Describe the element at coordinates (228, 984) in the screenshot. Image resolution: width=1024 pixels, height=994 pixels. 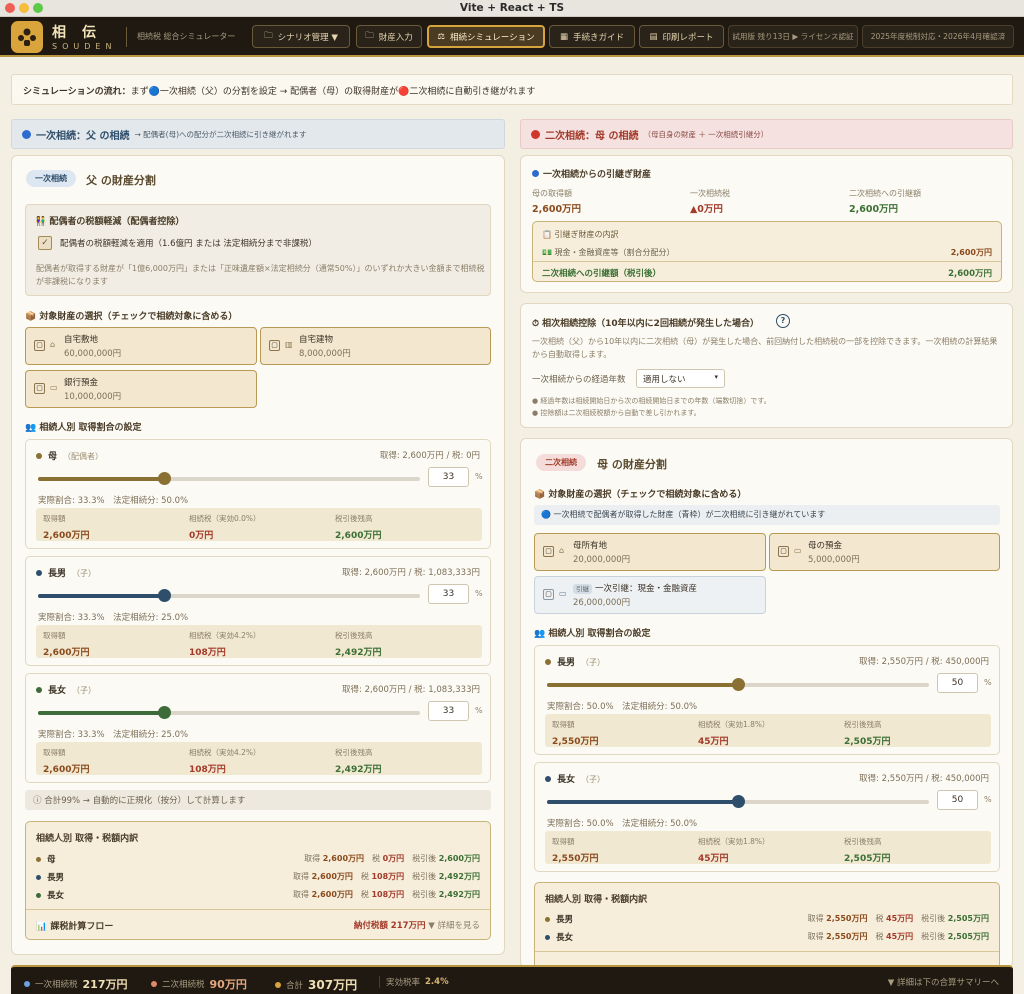
I see `second-tax-value: 90万円` at that location.